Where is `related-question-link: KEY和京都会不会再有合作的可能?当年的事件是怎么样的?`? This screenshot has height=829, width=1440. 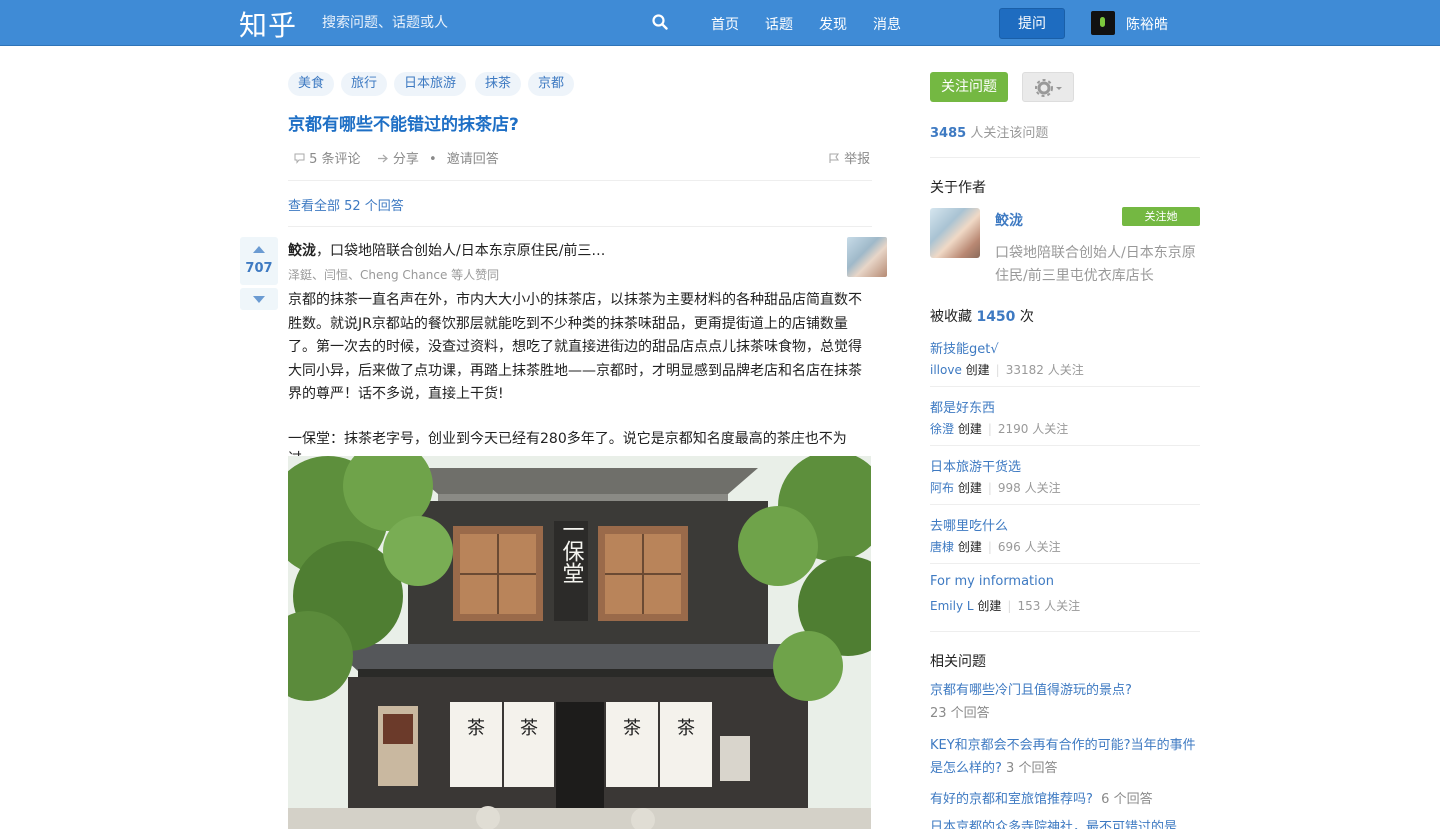
related-question-link: KEY和京都会不会再有合作的可能?当年的事件是怎么样的? is located at coordinates (1063, 757).